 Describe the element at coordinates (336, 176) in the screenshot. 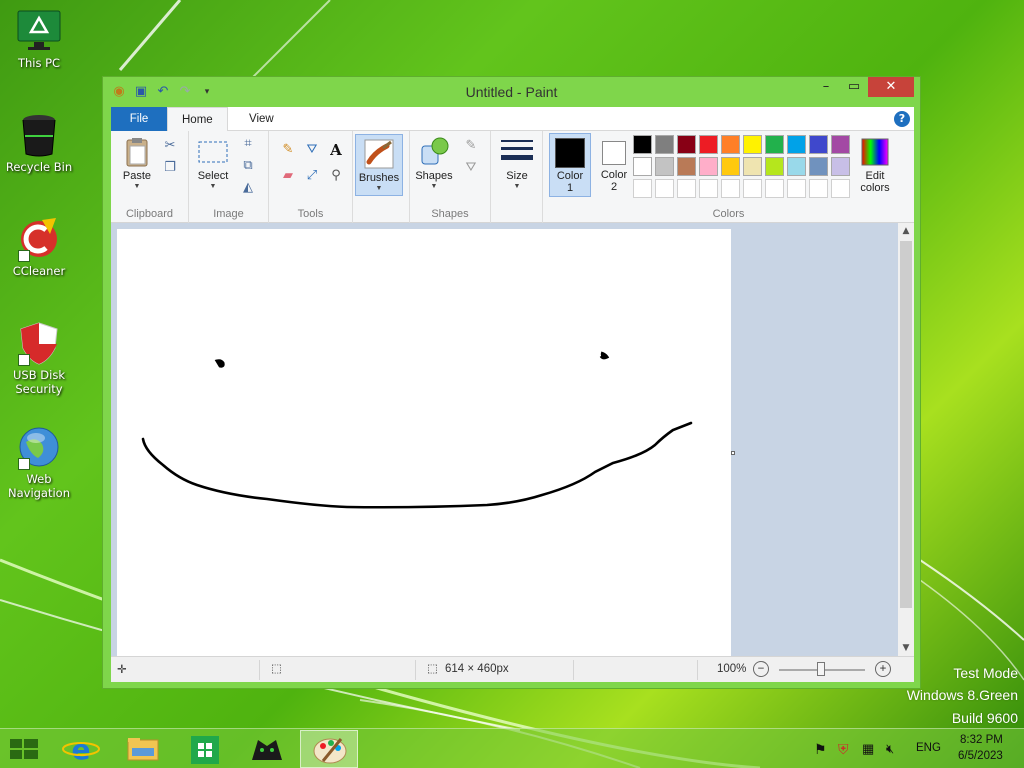

I see `magnifier-icon: ⚲` at that location.